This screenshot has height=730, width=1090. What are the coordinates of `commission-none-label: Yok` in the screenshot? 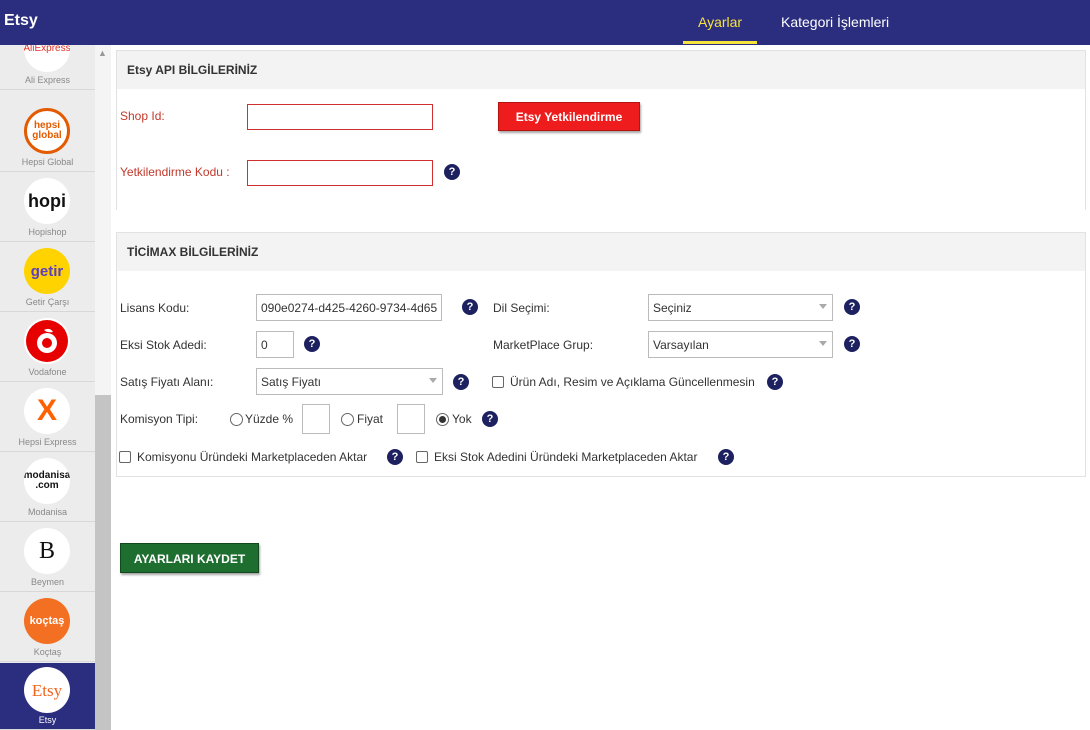 It's located at (462, 419).